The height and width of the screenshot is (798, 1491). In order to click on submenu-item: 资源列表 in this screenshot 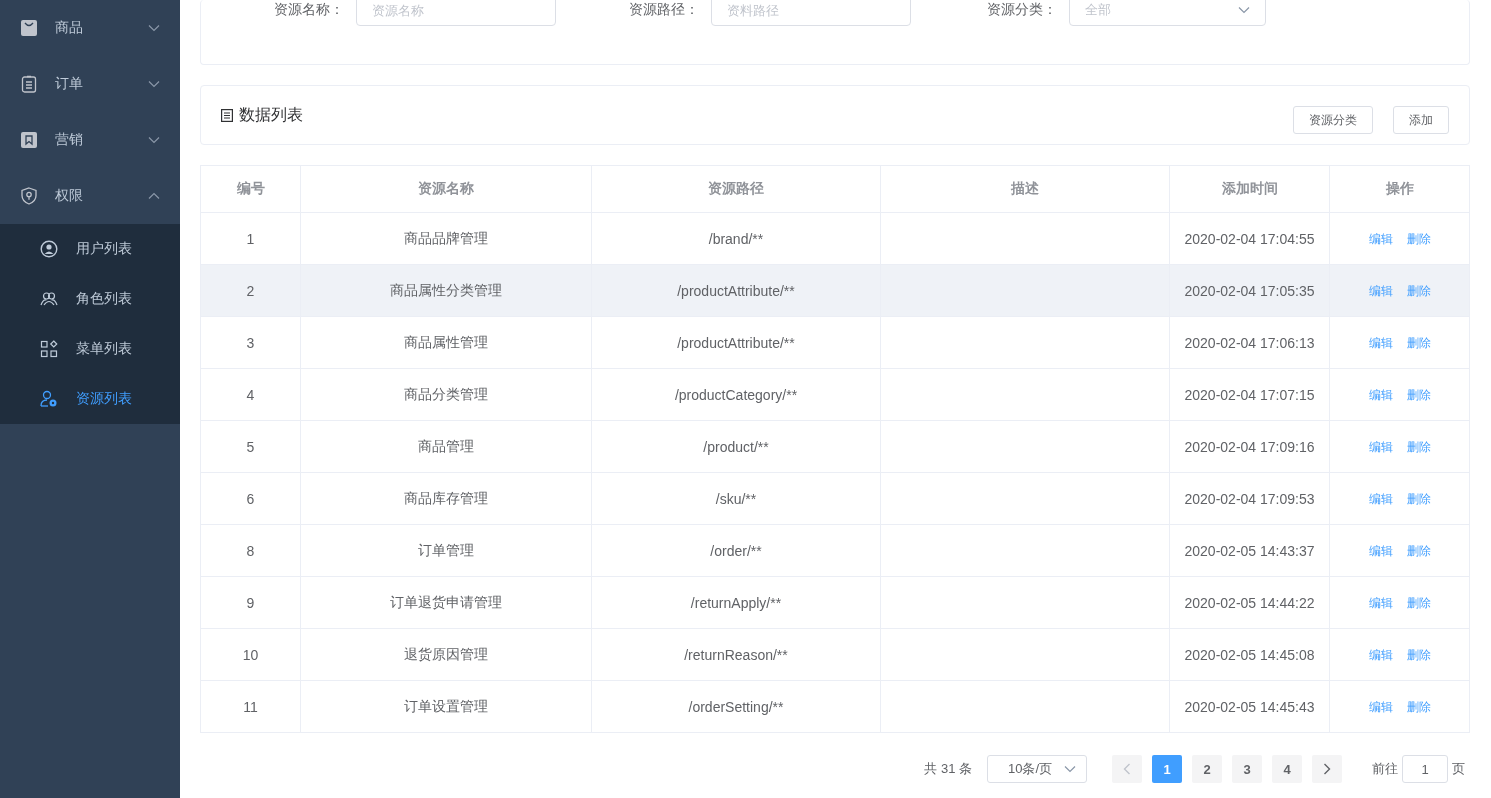, I will do `click(90, 399)`.